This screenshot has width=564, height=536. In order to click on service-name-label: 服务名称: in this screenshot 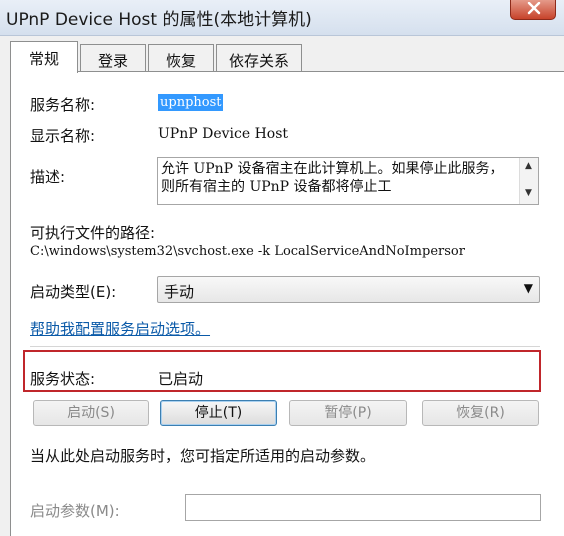, I will do `click(63, 105)`.